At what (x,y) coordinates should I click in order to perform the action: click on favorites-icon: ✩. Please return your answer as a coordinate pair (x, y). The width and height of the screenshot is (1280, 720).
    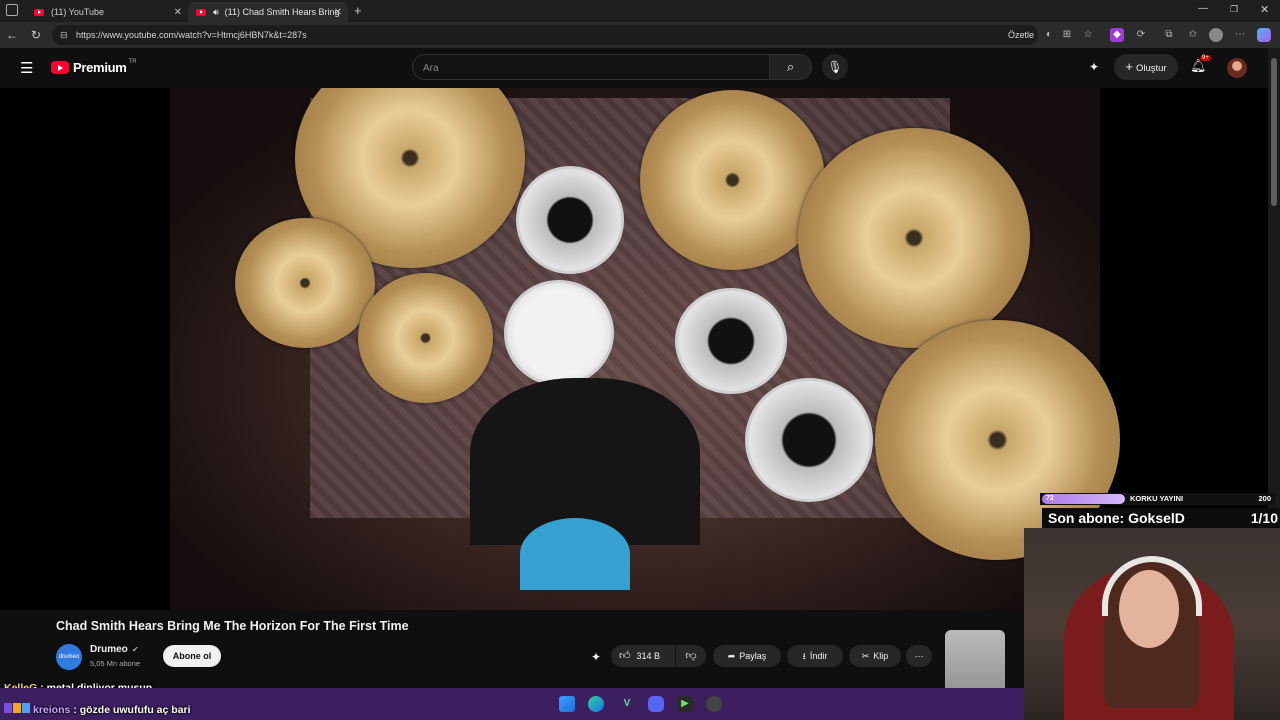
    Looking at the image, I should click on (1193, 35).